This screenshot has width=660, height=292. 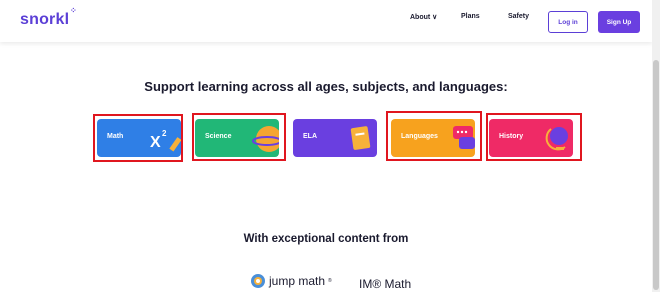 I want to click on subject-label: ELA, so click(x=310, y=136).